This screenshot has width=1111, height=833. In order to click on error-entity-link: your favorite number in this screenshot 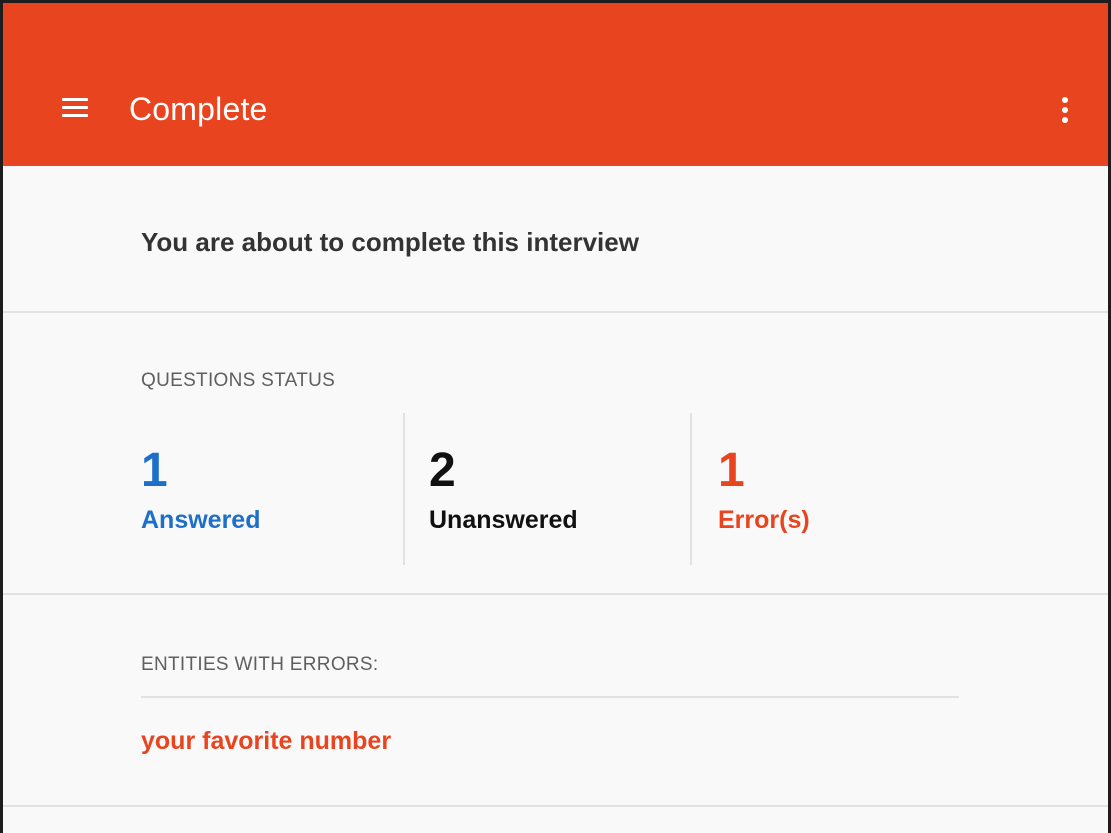, I will do `click(266, 741)`.